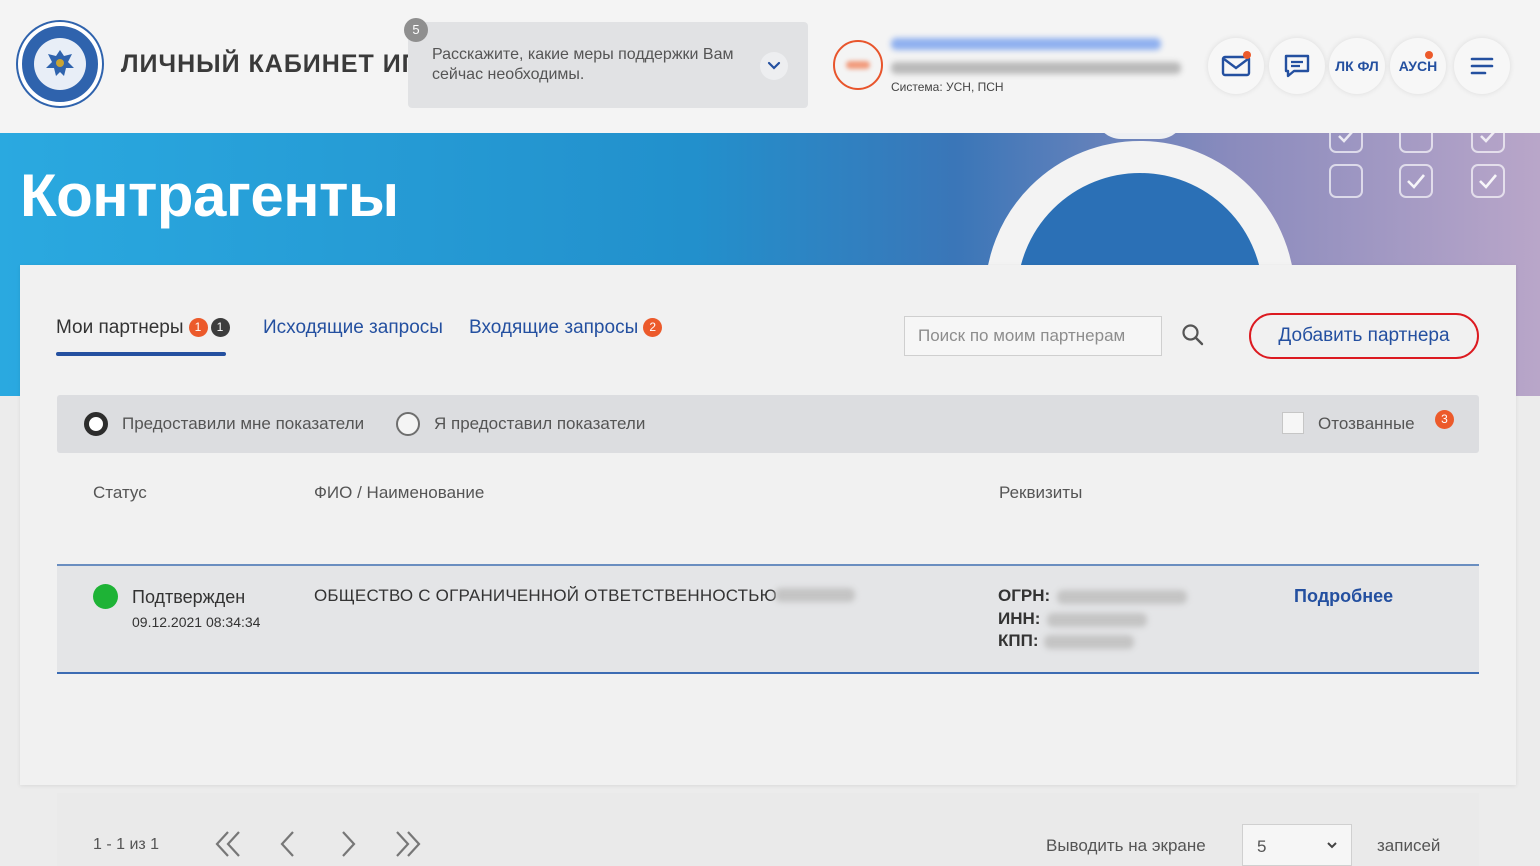 The height and width of the screenshot is (866, 1540). I want to click on tab-my-partners: Мои партнеры 1 1, so click(143, 328).